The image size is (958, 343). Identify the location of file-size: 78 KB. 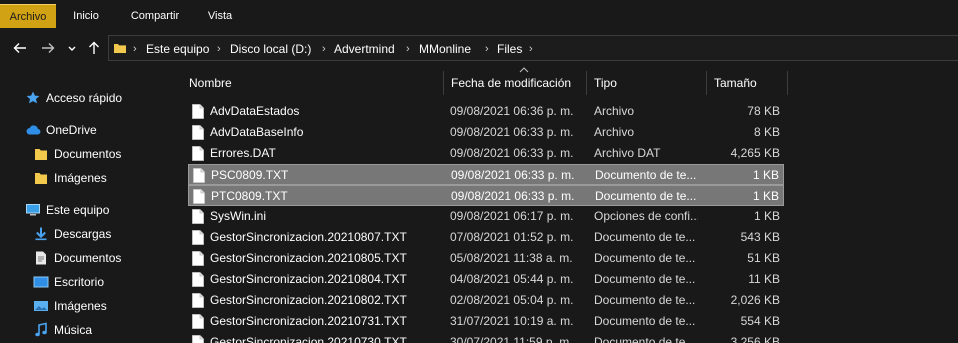
(763, 111).